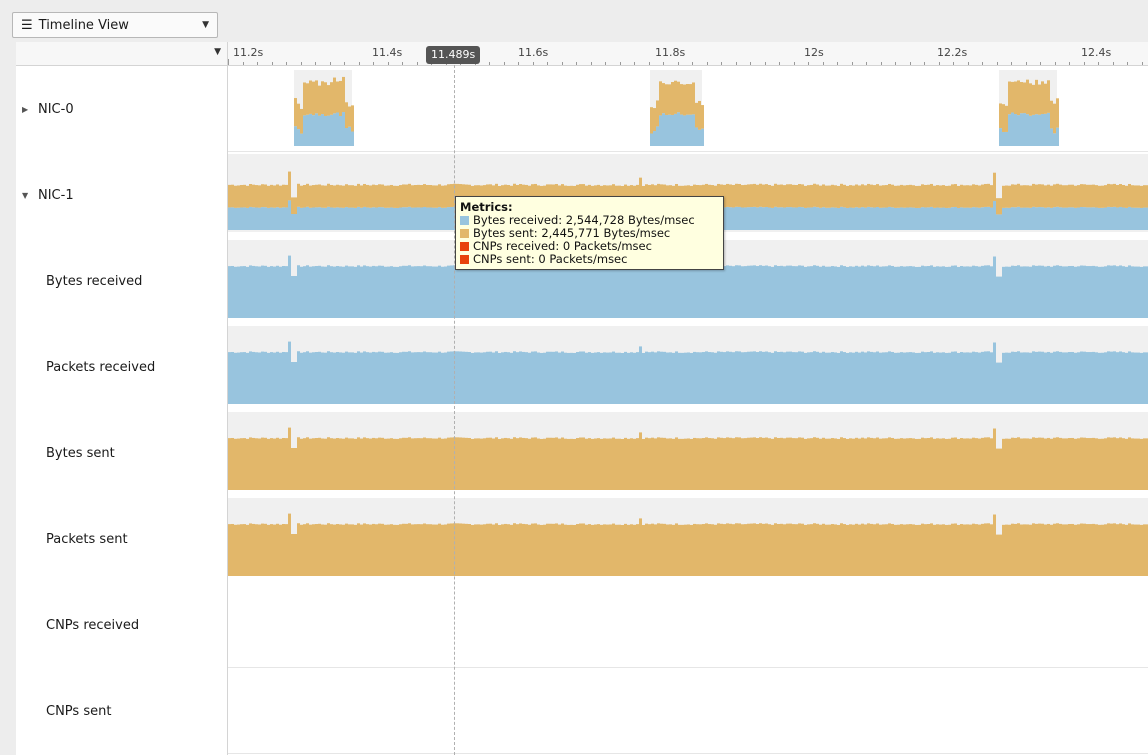  I want to click on row-cnps-received: CNPs received, so click(121, 625).